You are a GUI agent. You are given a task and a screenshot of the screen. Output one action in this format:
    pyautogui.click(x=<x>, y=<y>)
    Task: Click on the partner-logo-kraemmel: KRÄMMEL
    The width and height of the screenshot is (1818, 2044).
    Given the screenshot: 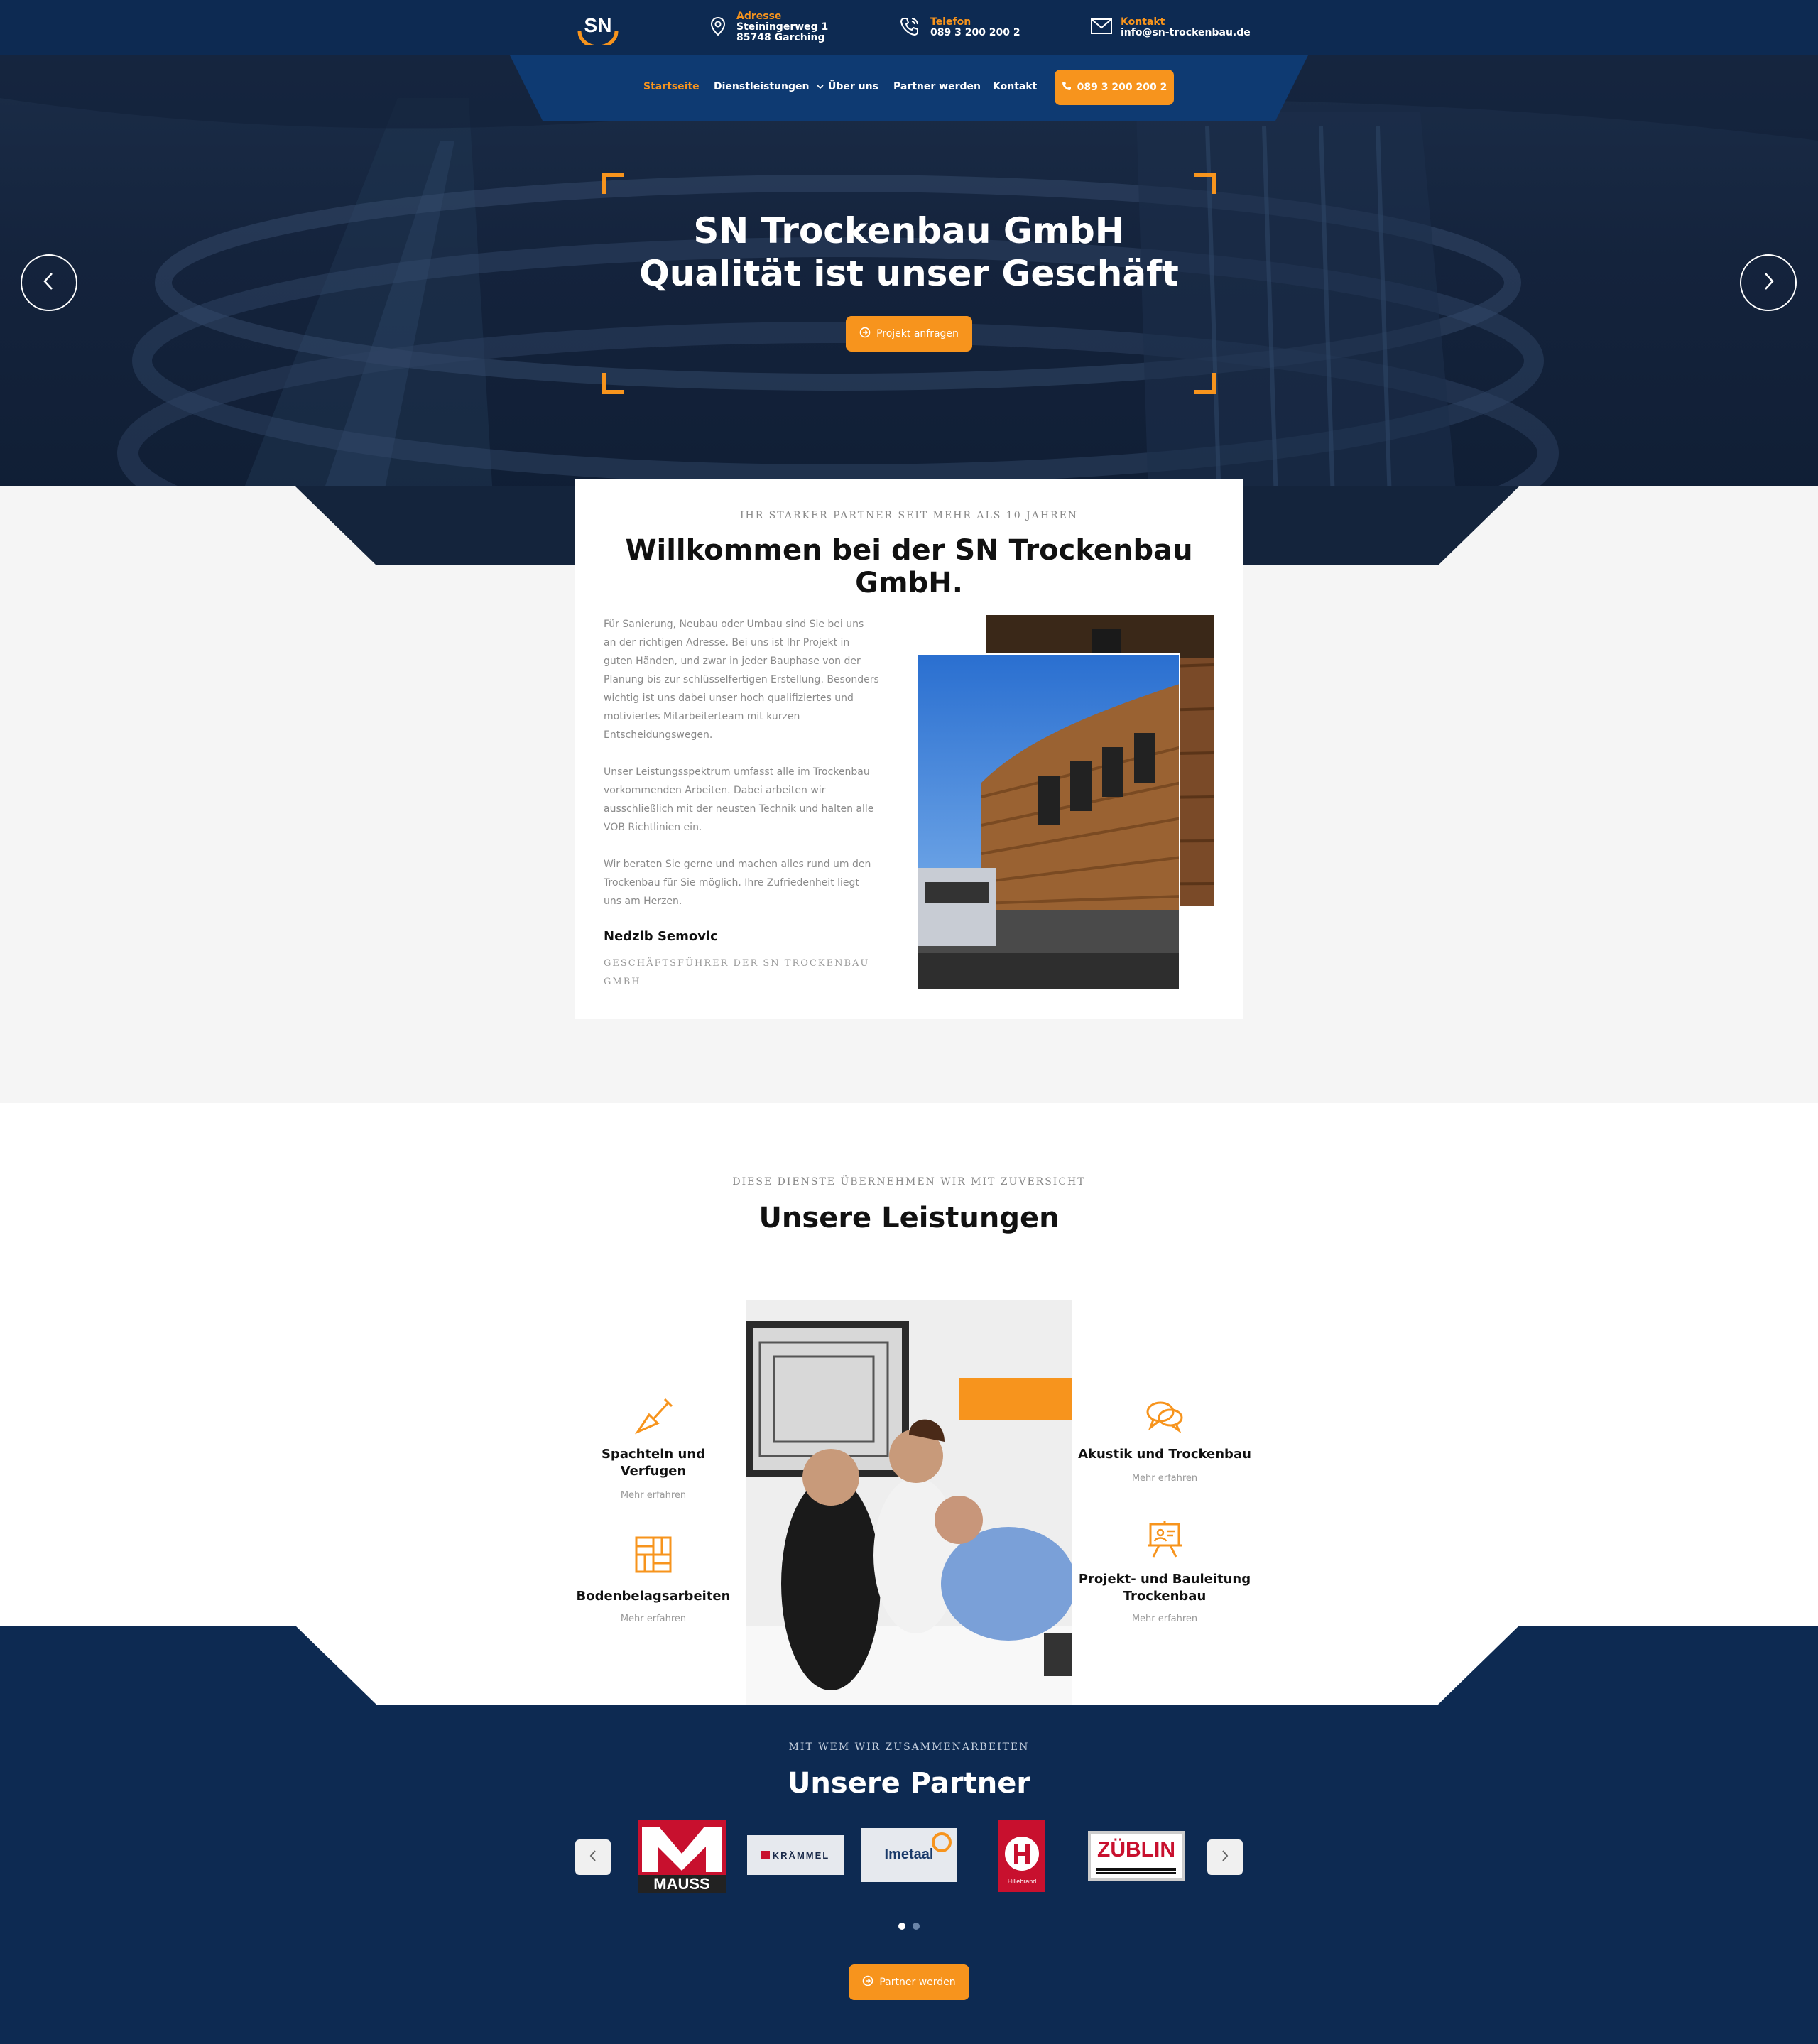 What is the action you would take?
    pyautogui.click(x=796, y=1855)
    